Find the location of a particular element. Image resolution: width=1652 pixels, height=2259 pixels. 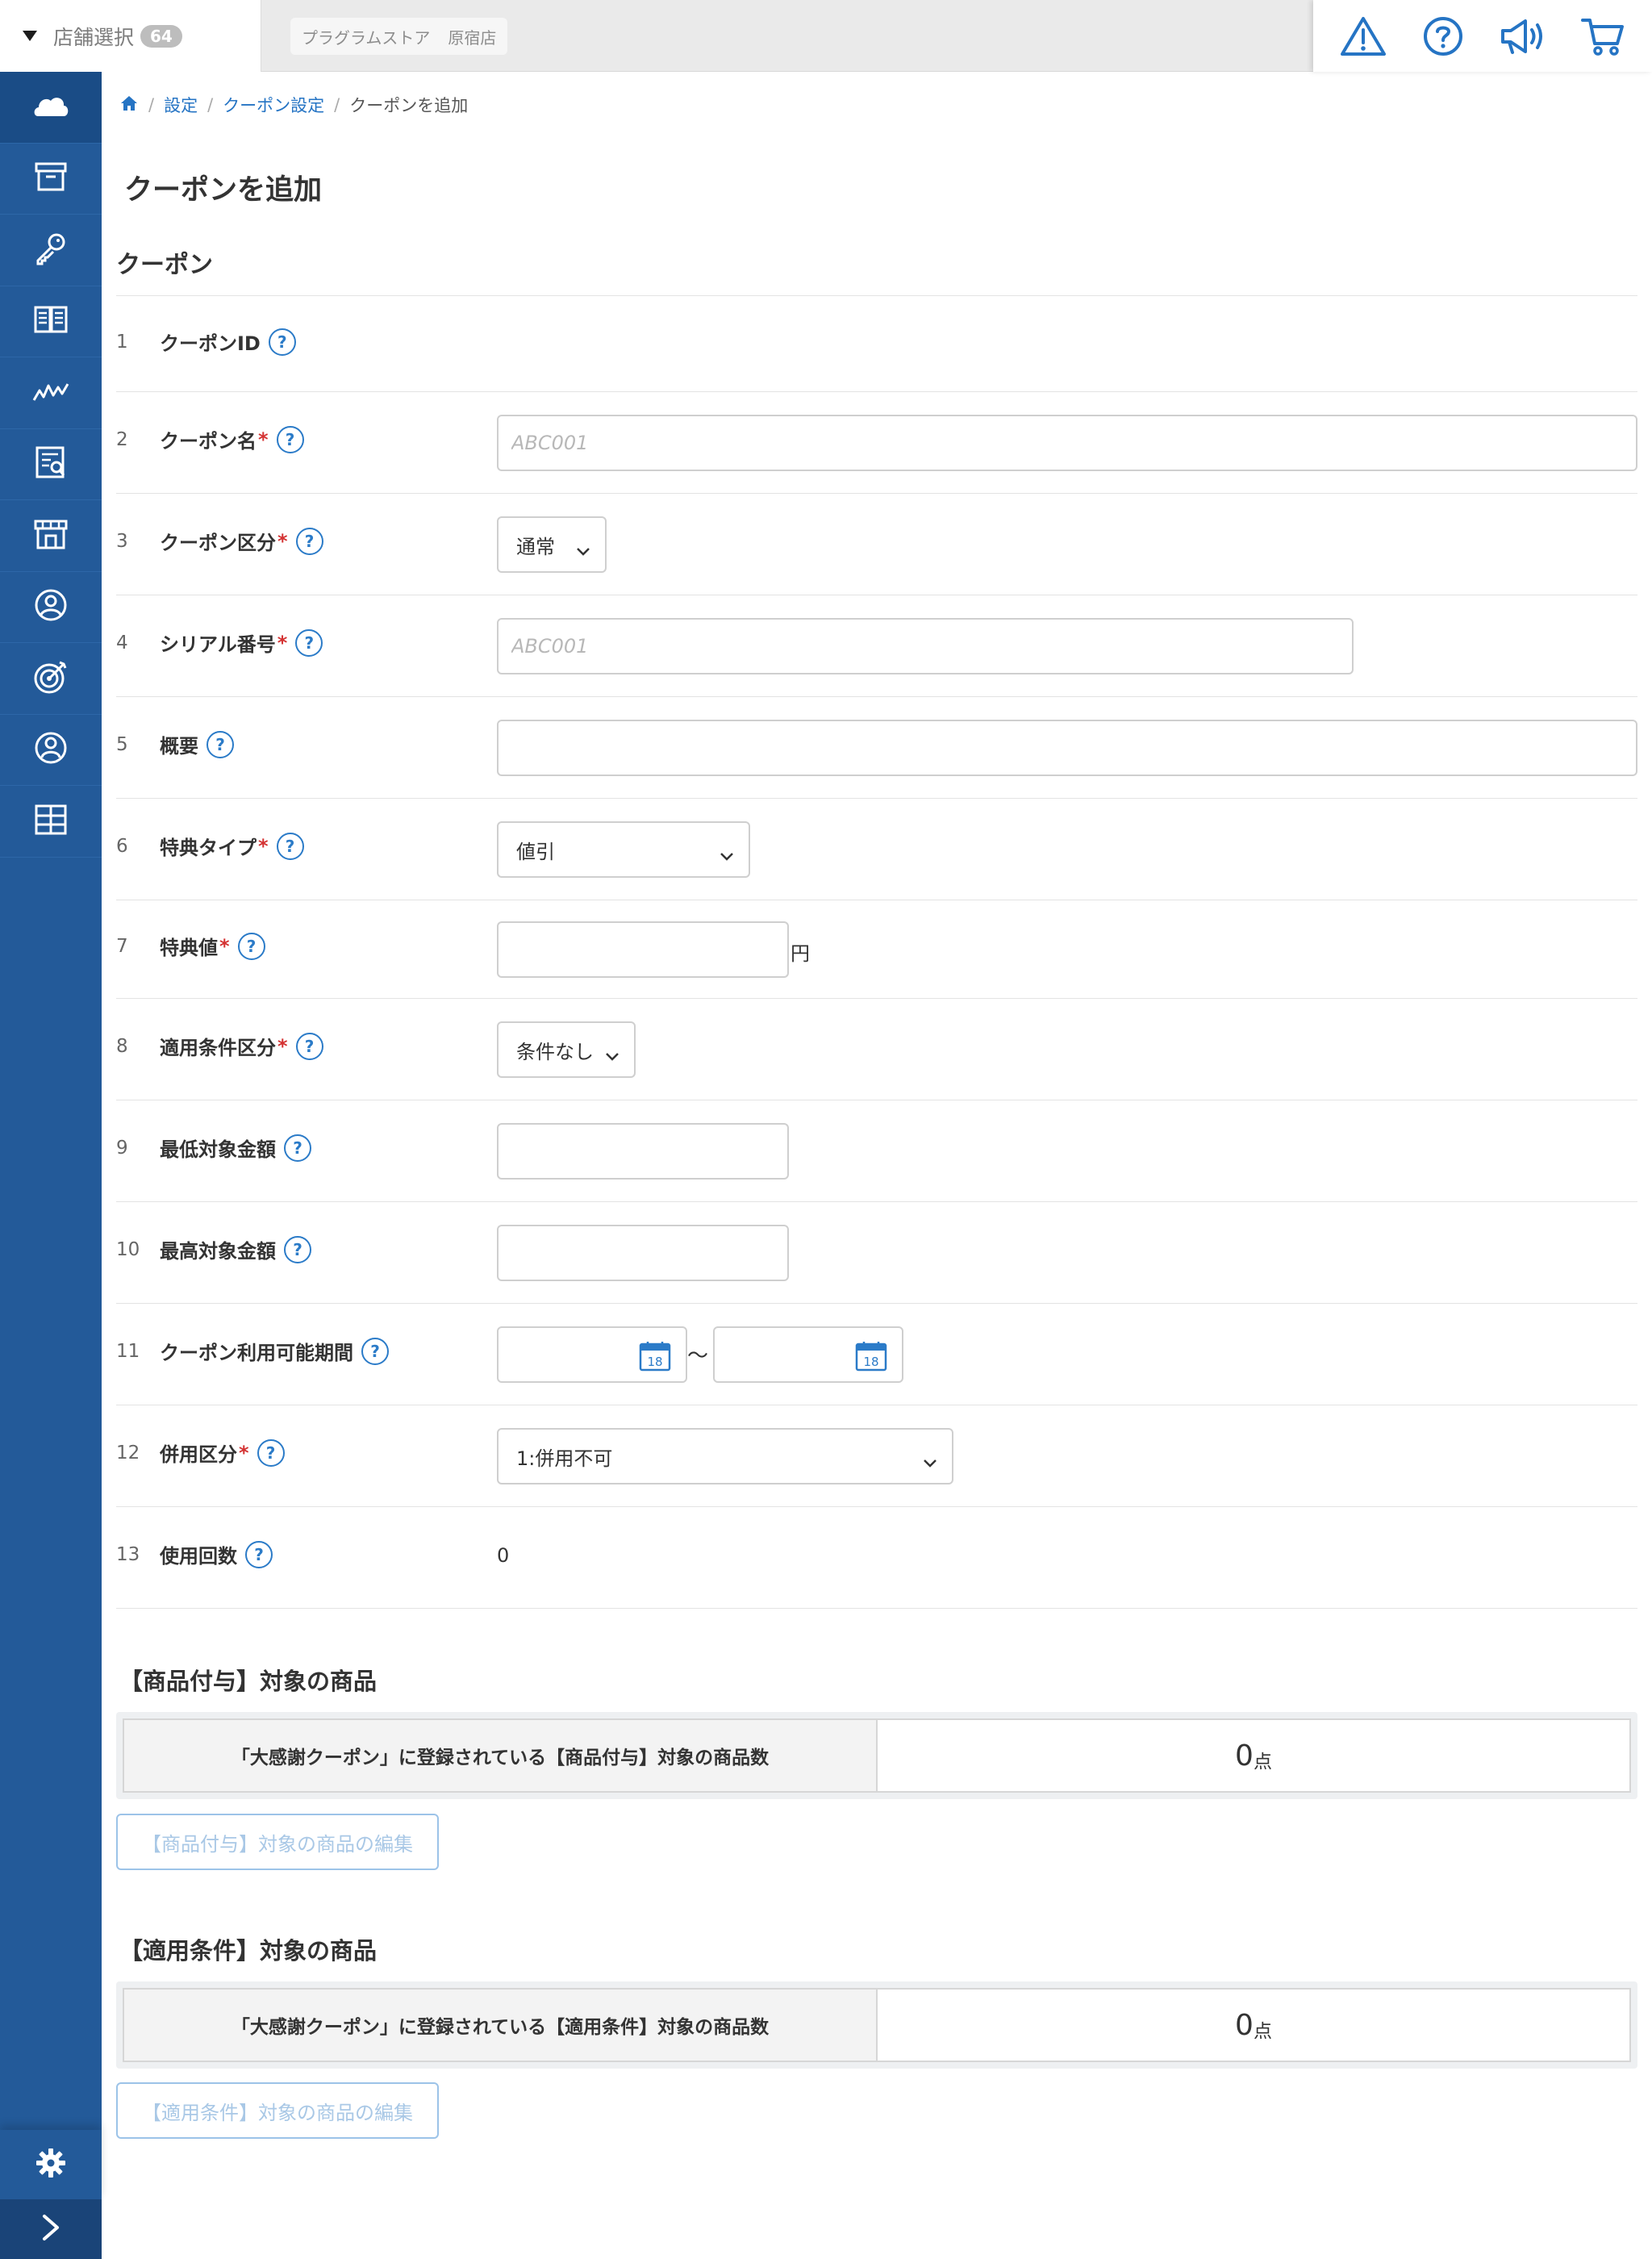

row-number: 8 is located at coordinates (122, 1047).